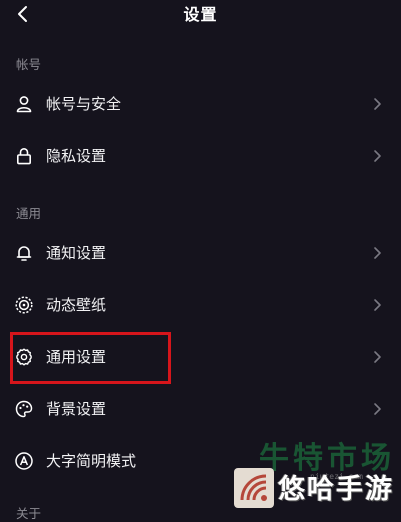  Describe the element at coordinates (200, 461) in the screenshot. I see `settings-row-large-font-mode: 大字简明模式` at that location.